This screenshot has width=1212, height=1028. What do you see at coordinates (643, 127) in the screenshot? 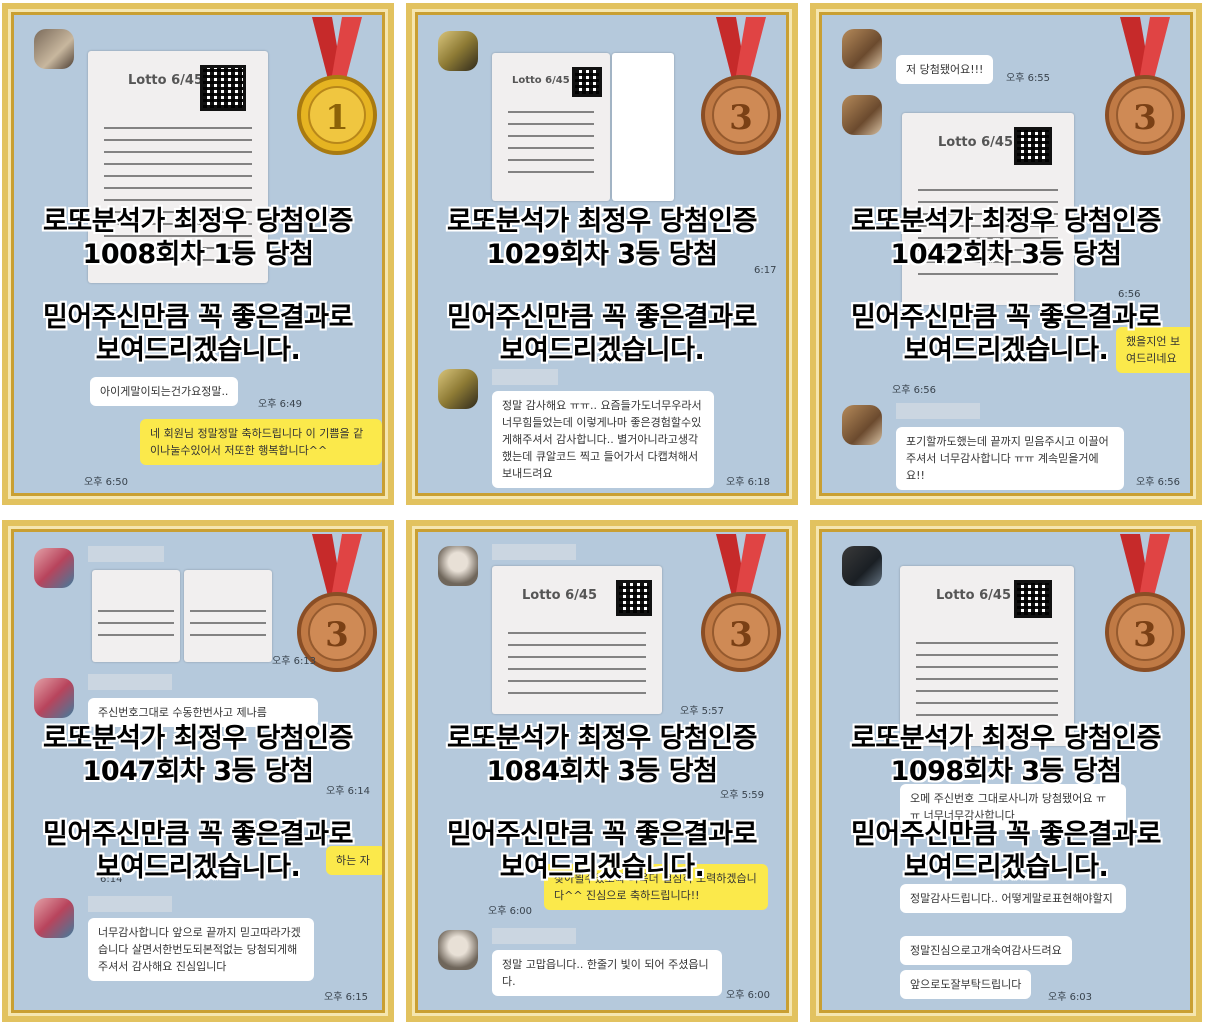
I see `qr-result-screenshot` at bounding box center [643, 127].